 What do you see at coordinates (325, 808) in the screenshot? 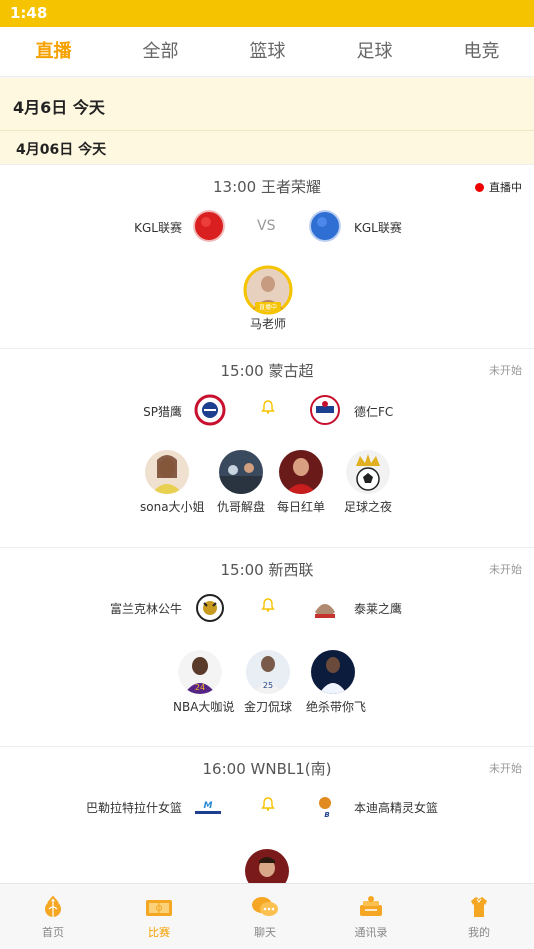
I see `away-team-logo: B` at bounding box center [325, 808].